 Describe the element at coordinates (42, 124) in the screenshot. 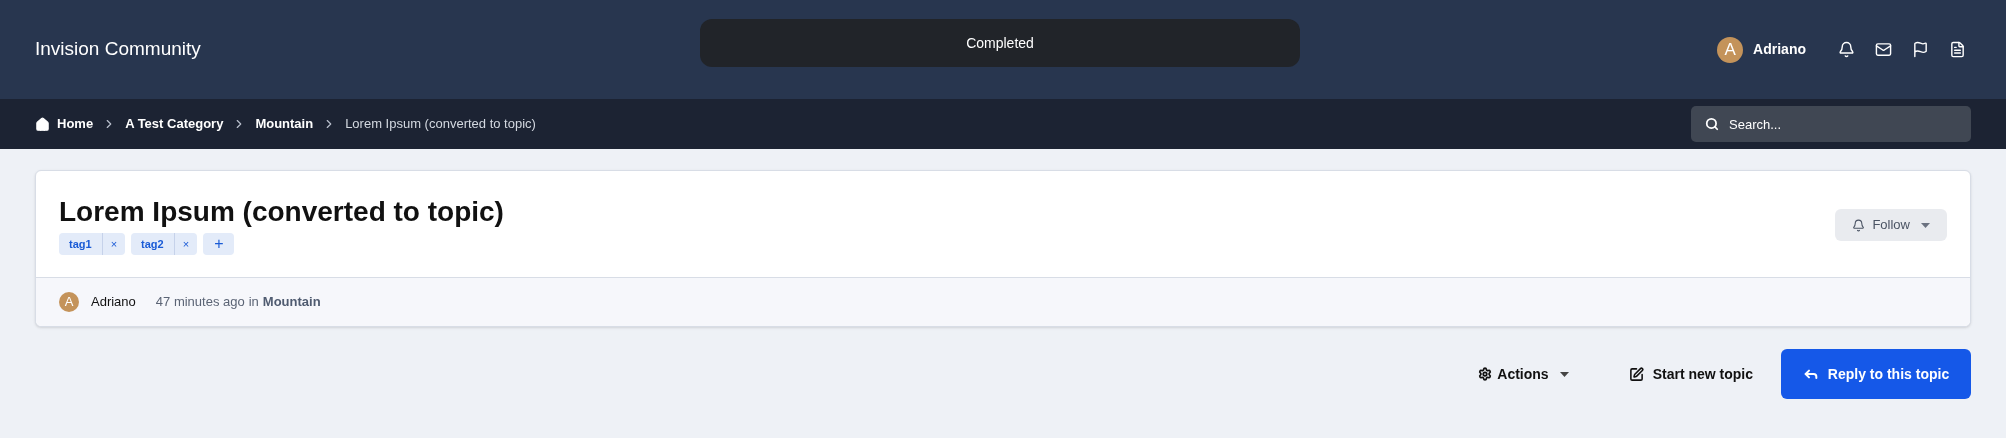

I see `home-icon` at that location.